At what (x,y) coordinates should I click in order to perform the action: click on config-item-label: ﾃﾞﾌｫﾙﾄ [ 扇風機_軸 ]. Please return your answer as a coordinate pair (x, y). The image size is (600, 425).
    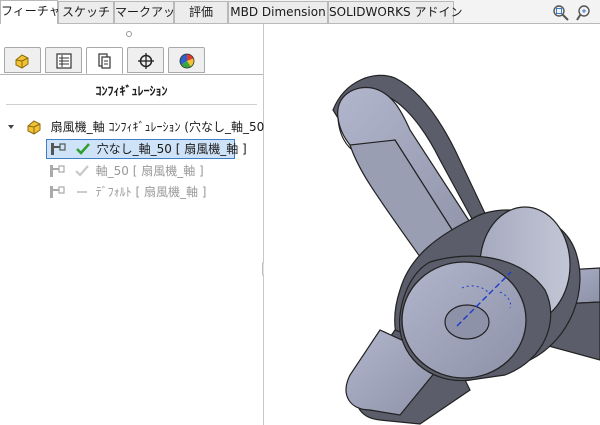
    Looking at the image, I should click on (151, 192).